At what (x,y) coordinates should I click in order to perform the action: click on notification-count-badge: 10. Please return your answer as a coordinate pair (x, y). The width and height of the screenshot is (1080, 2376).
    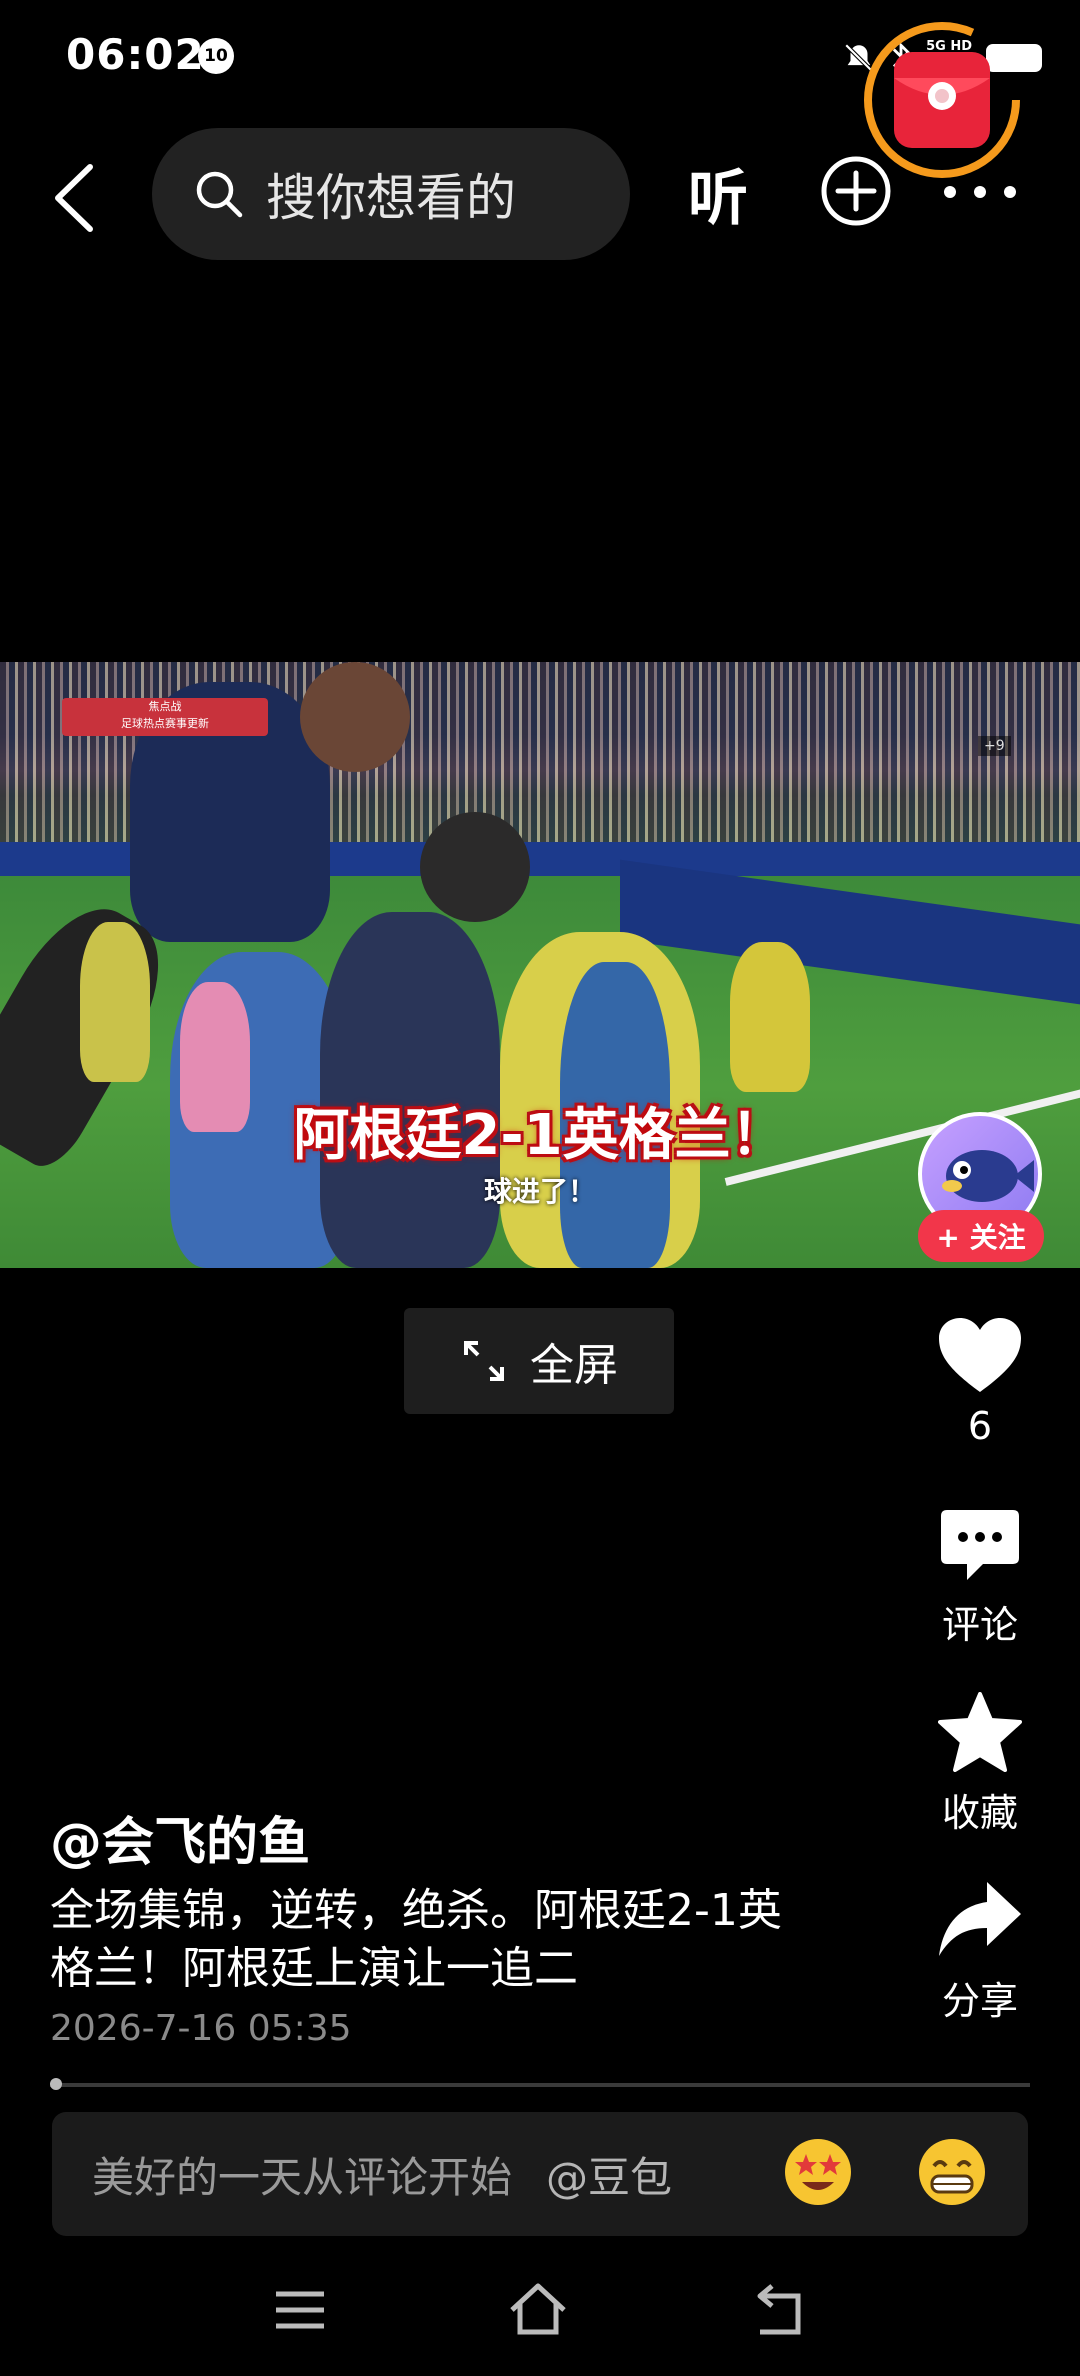
    Looking at the image, I should click on (216, 56).